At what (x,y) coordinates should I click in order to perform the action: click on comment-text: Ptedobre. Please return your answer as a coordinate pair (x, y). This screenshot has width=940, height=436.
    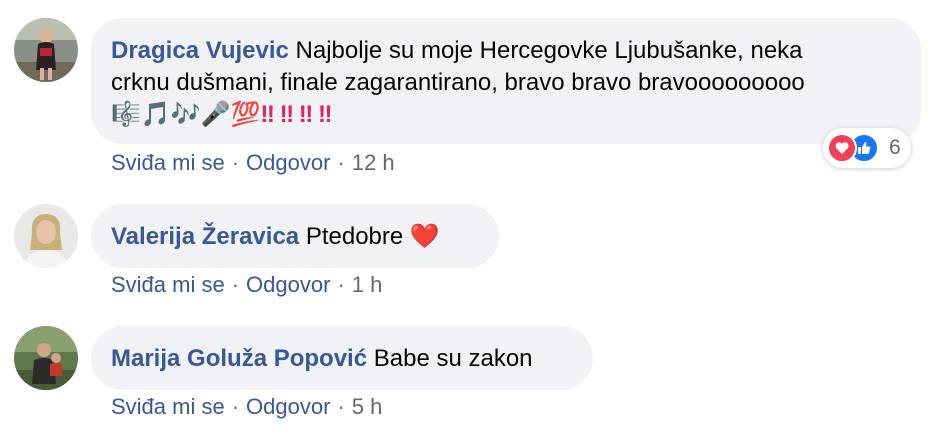
    Looking at the image, I should click on (354, 236).